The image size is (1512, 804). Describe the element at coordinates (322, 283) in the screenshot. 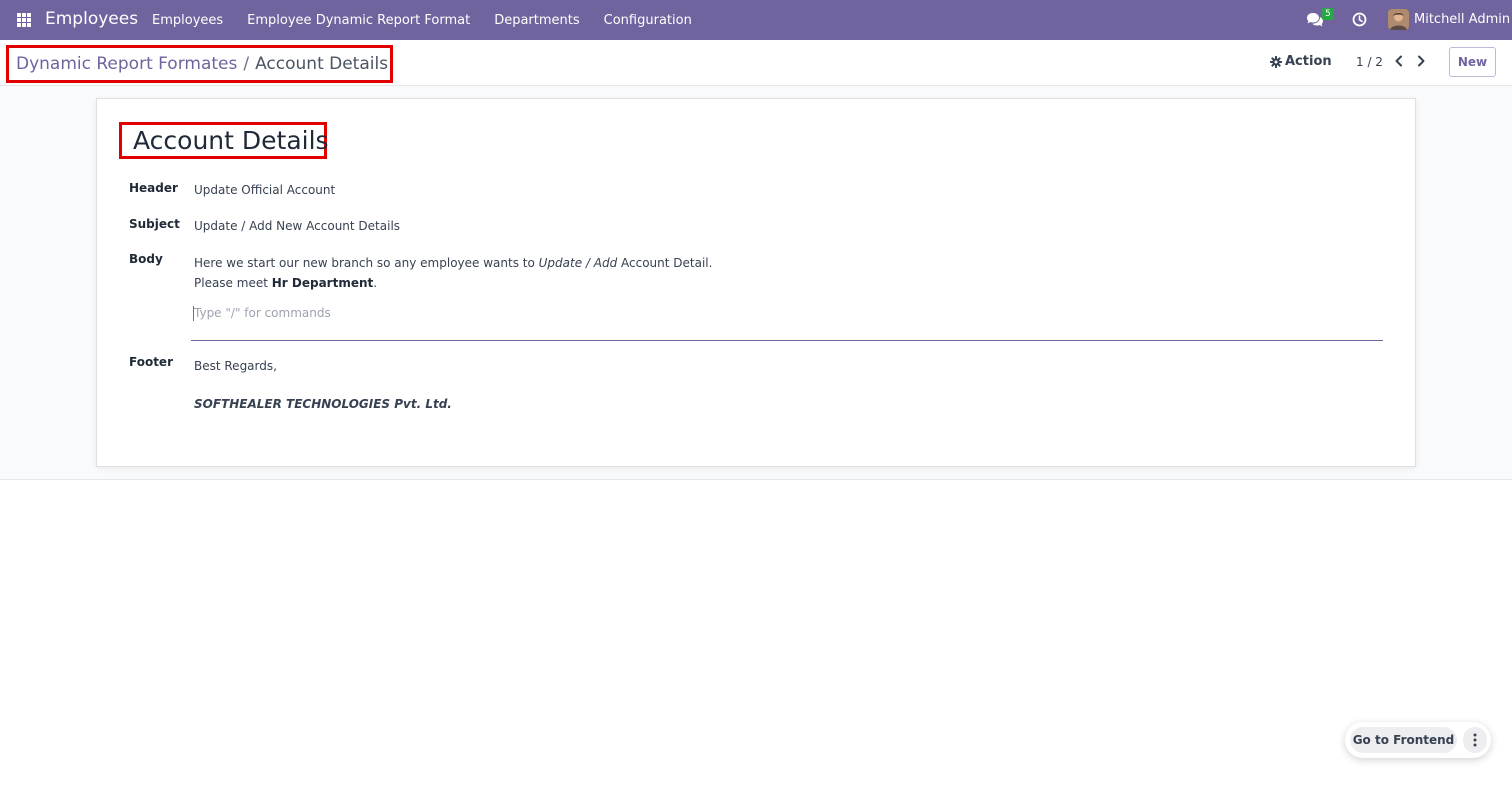

I see `body-line-2-bold: Hr Department` at that location.